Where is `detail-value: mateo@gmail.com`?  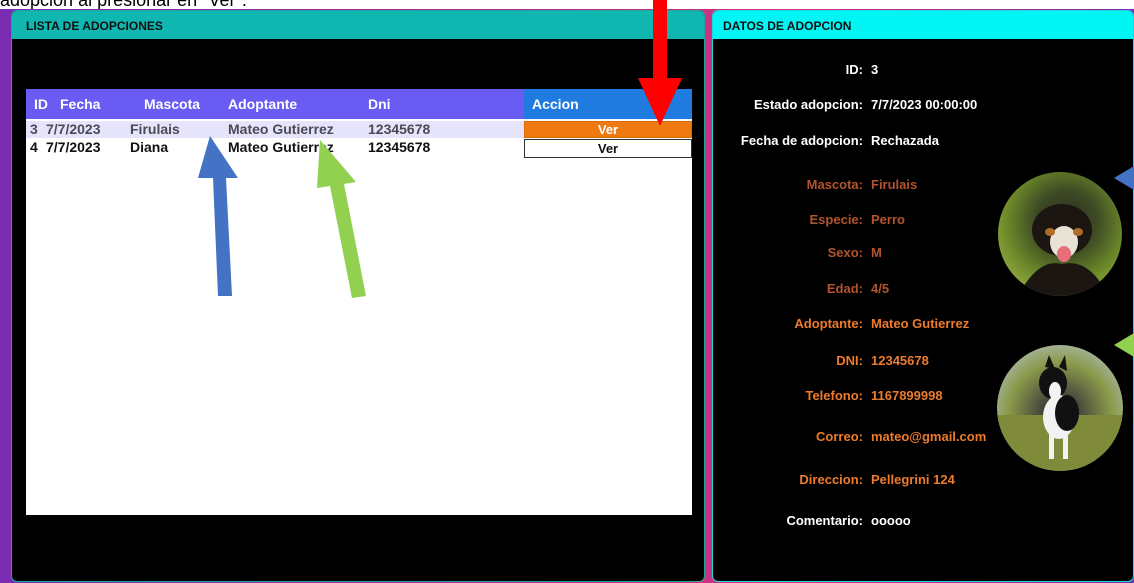 detail-value: mateo@gmail.com is located at coordinates (929, 436).